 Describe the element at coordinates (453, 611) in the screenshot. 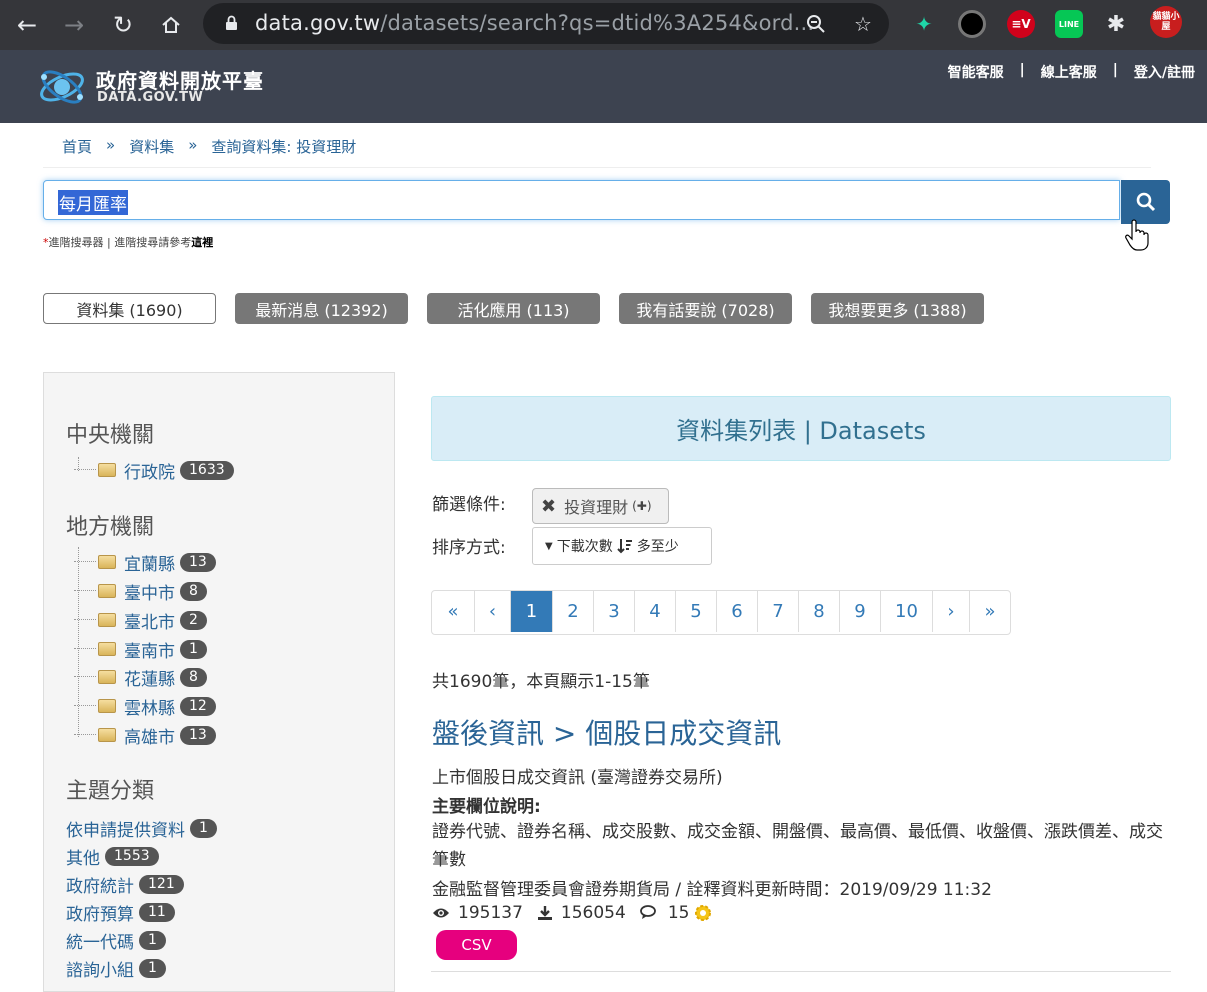

I see `page-first: «` at that location.